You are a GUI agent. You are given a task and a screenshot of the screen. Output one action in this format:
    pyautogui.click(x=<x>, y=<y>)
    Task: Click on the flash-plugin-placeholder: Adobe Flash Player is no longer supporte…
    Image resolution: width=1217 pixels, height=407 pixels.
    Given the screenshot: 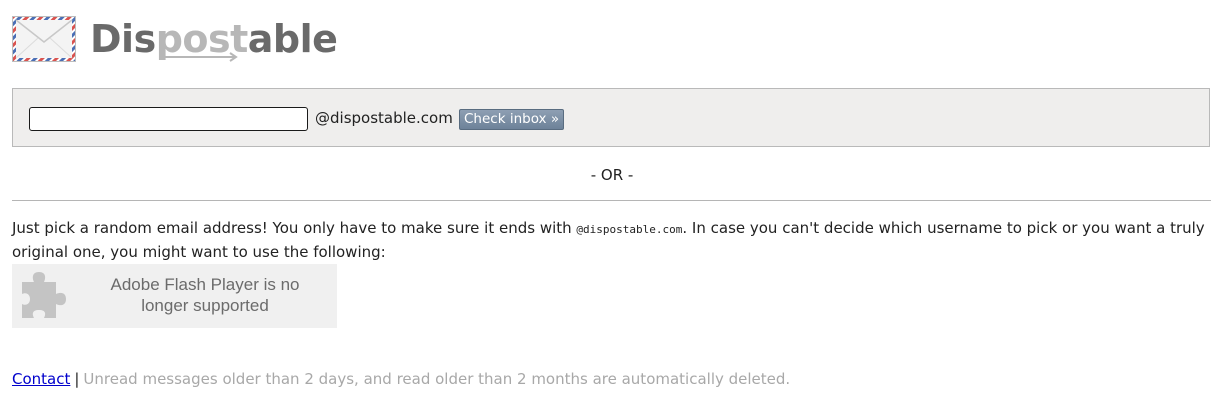 What is the action you would take?
    pyautogui.click(x=174, y=296)
    